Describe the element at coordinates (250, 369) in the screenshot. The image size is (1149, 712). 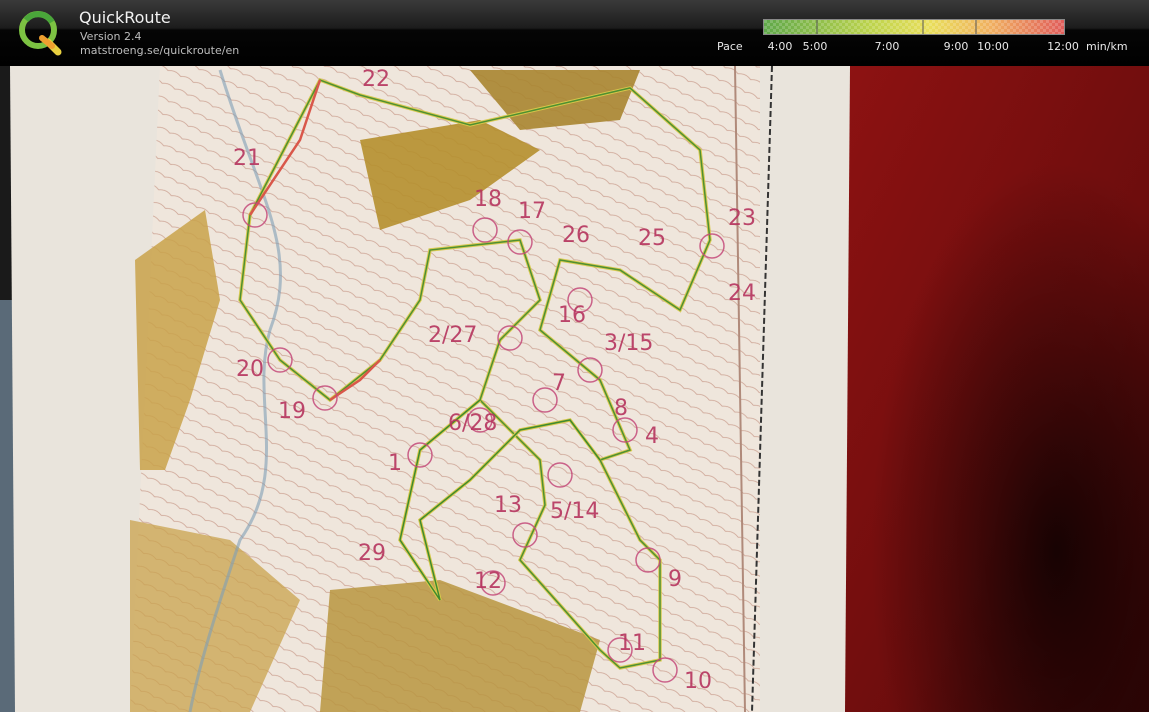
I see `control-label: 20` at that location.